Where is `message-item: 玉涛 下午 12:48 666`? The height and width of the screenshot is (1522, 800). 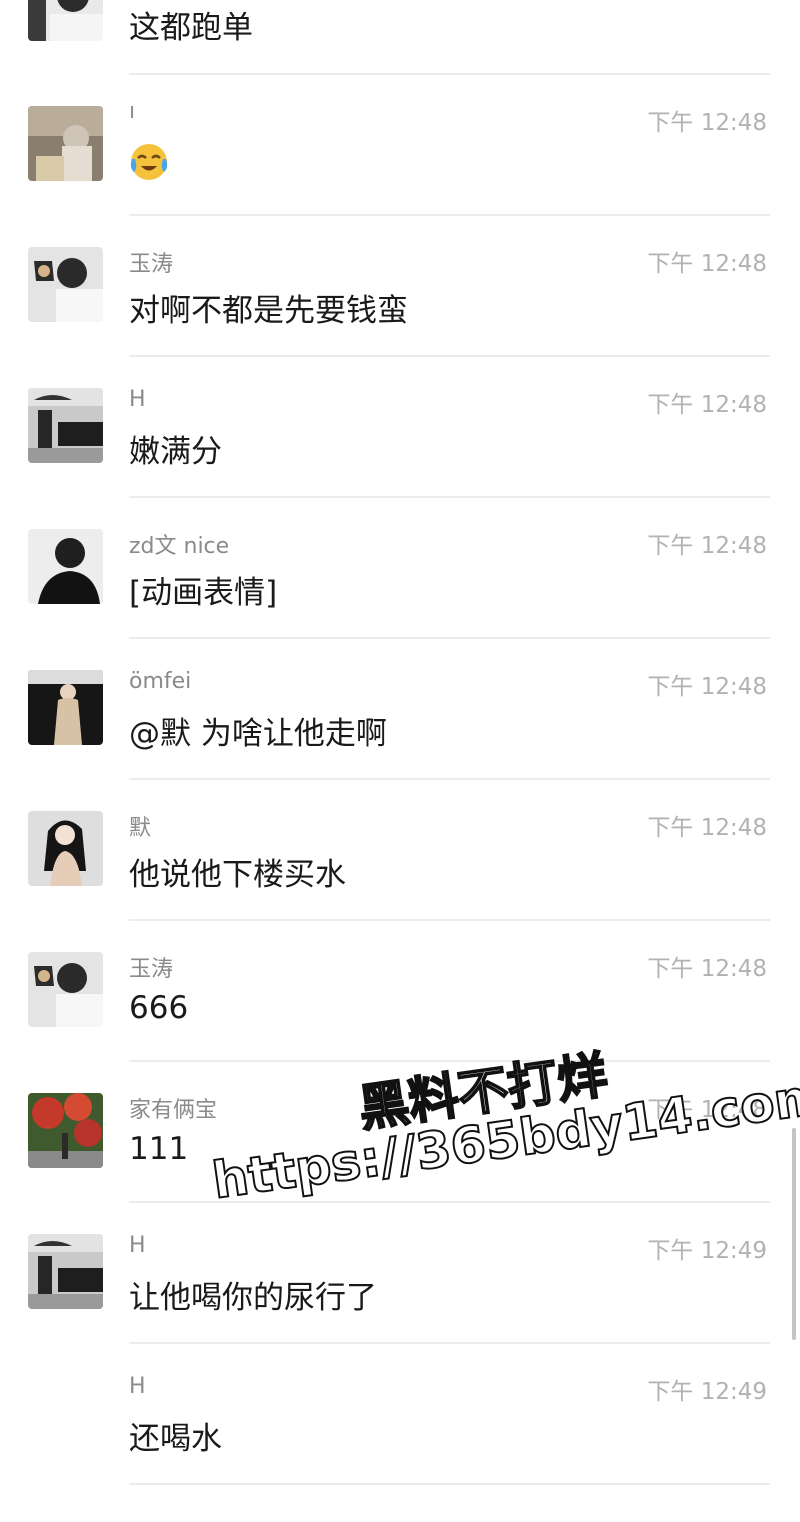 message-item: 玉涛 下午 12:48 666 is located at coordinates (400, 1011).